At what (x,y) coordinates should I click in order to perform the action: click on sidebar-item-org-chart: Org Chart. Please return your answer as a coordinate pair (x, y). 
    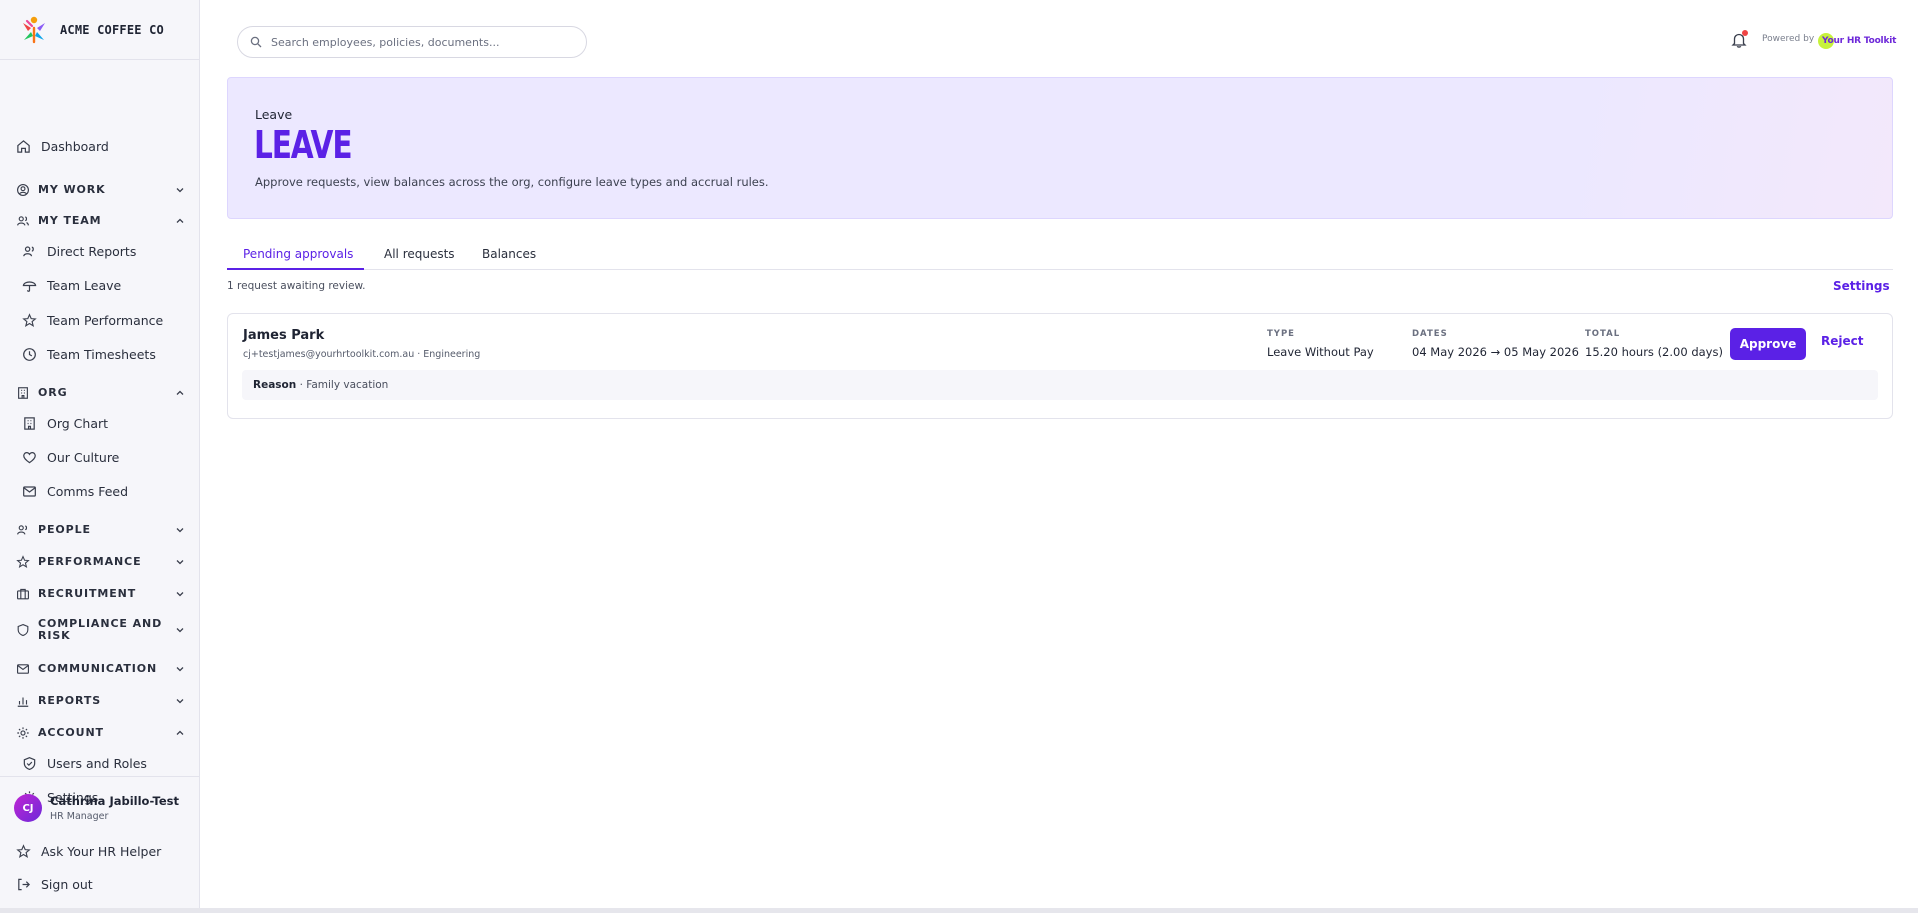
    Looking at the image, I should click on (104, 423).